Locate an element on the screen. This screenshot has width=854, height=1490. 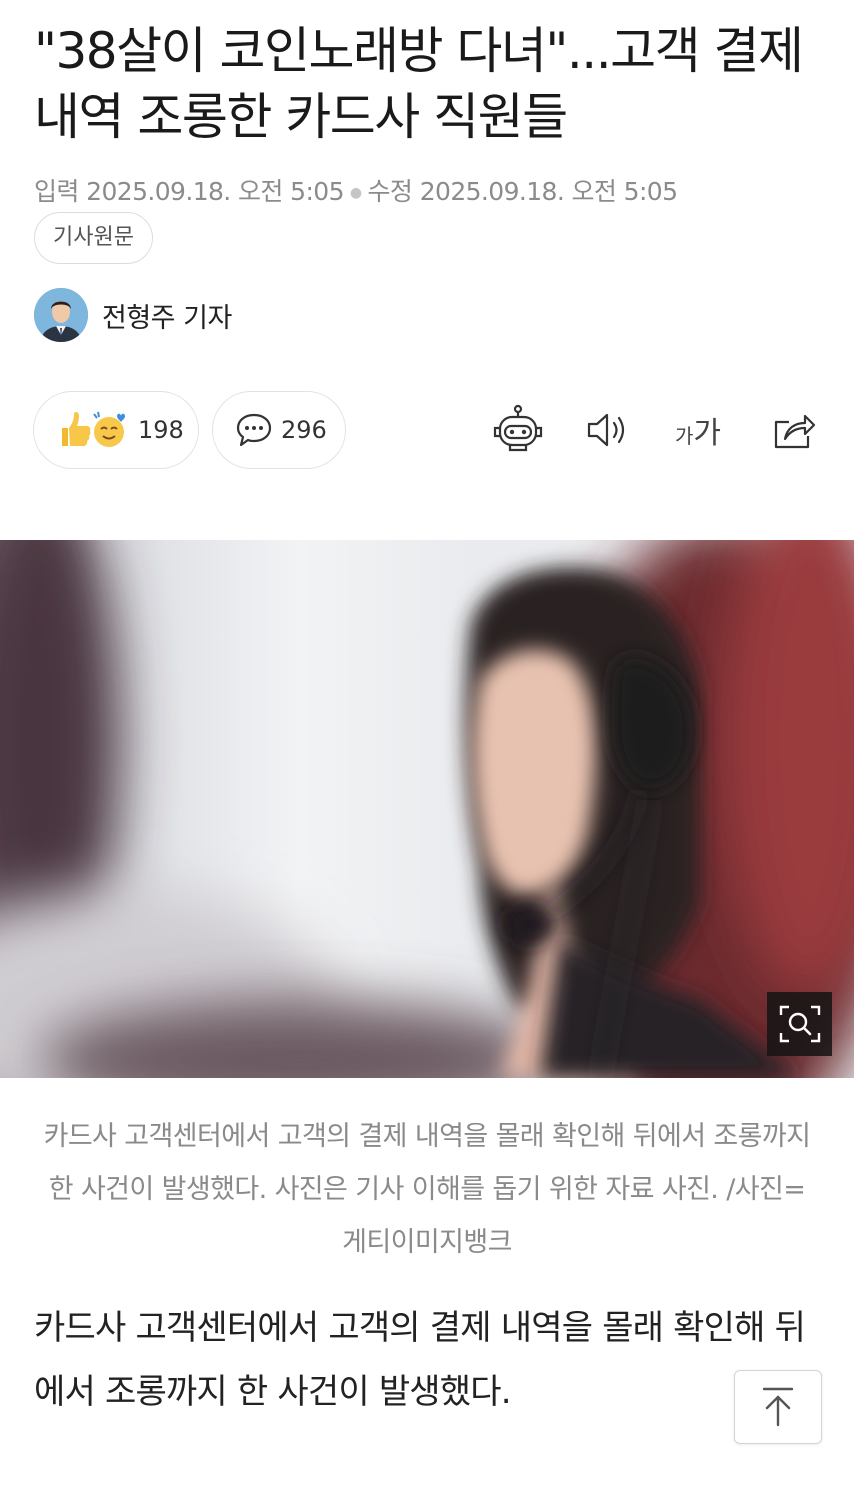
photo-zoom-button is located at coordinates (799, 1024).